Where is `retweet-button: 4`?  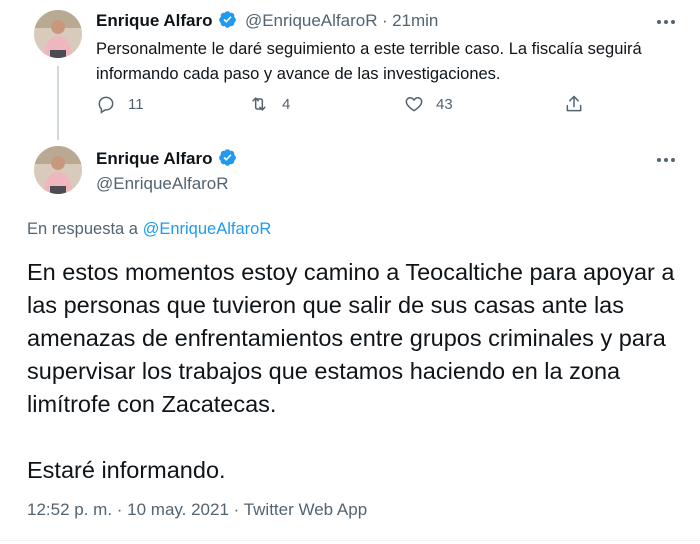 retweet-button: 4 is located at coordinates (269, 104).